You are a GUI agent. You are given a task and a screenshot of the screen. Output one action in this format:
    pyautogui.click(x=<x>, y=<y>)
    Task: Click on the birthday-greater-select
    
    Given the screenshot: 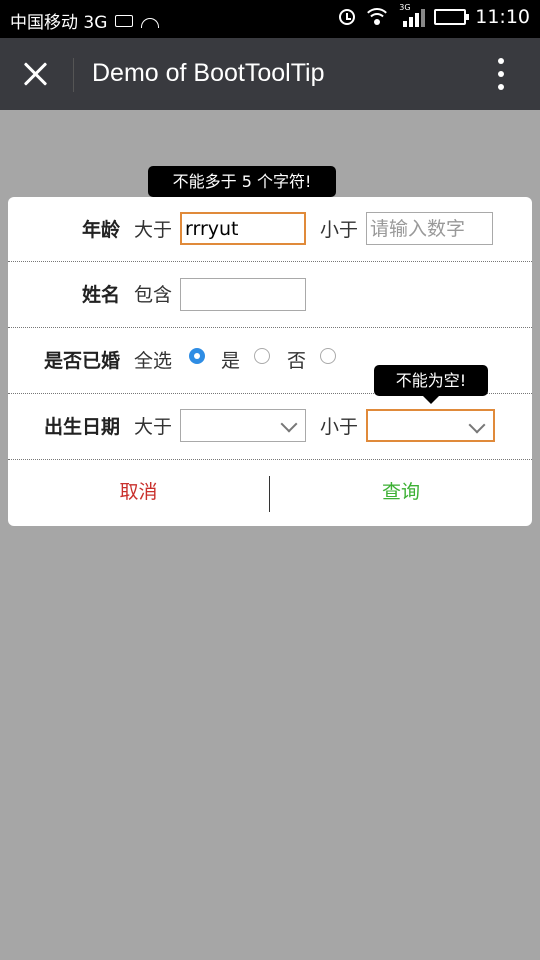 What is the action you would take?
    pyautogui.click(x=243, y=425)
    